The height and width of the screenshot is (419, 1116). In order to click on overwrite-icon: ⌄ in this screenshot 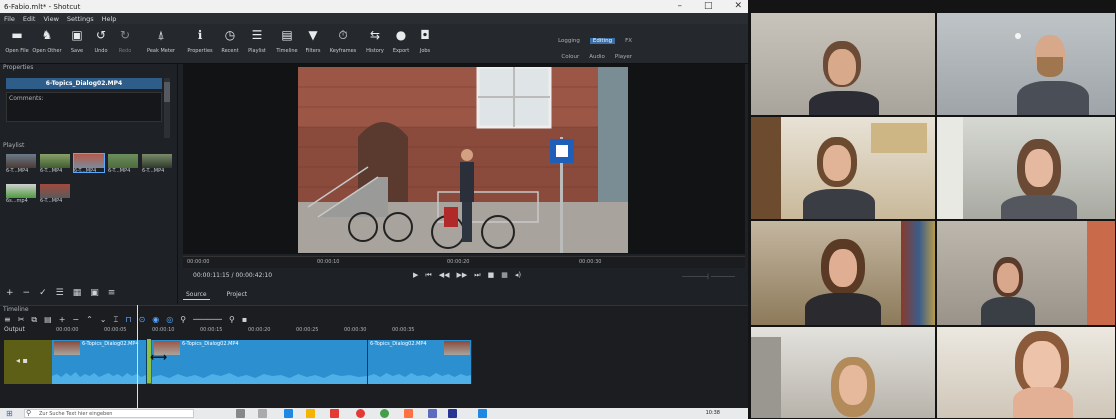, I will do `click(103, 320)`.